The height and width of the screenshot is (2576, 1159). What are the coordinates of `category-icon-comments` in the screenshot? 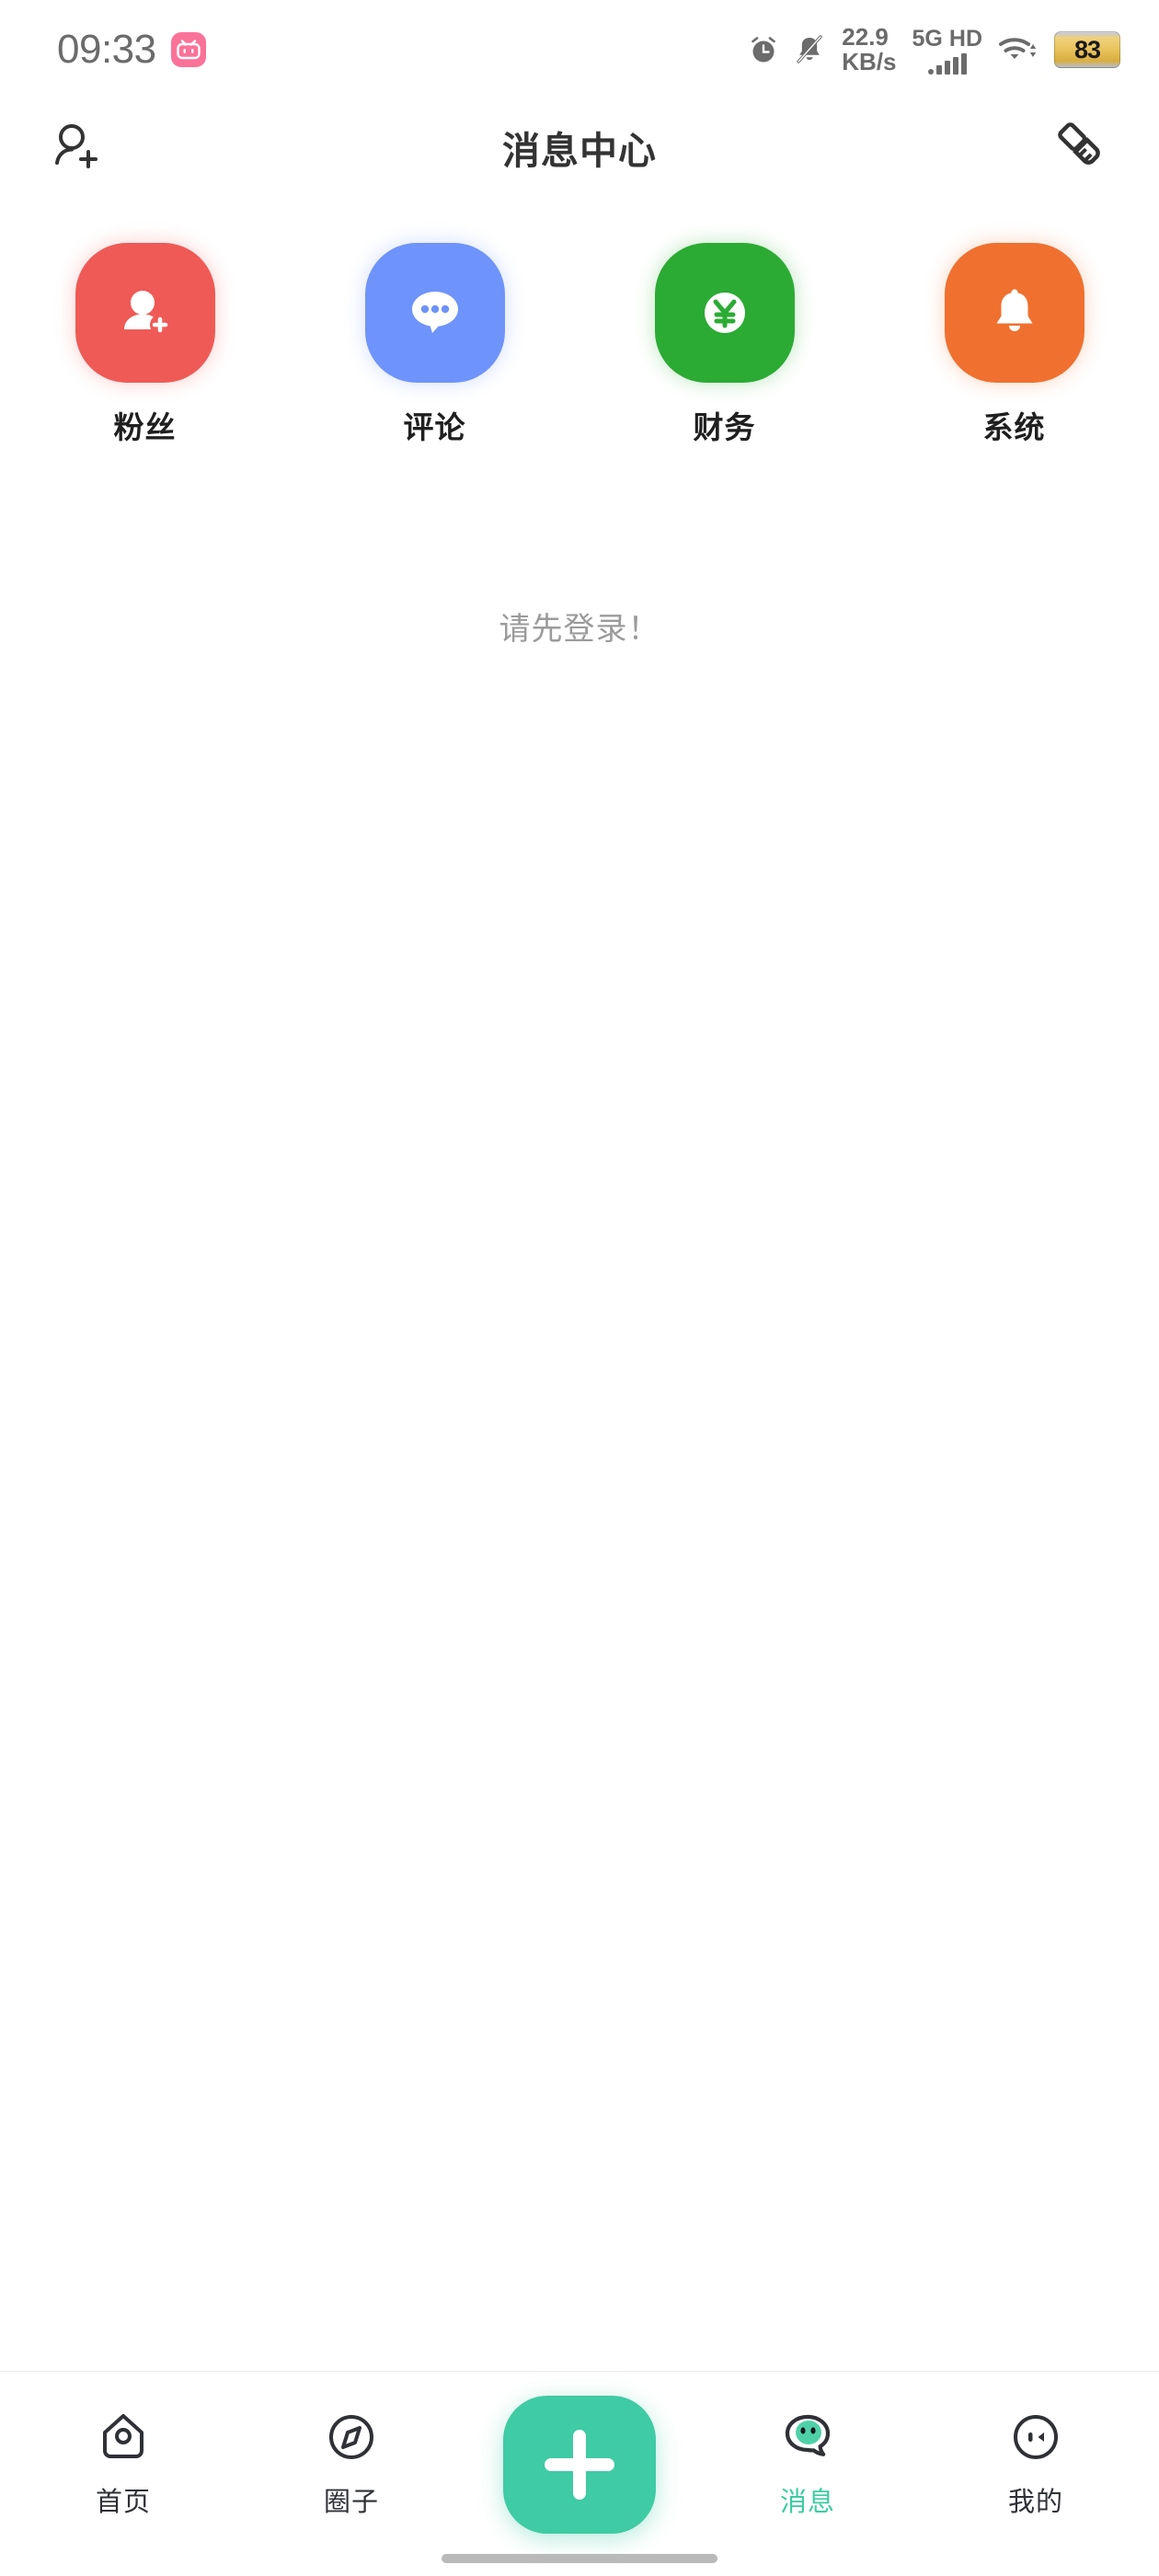 It's located at (434, 313).